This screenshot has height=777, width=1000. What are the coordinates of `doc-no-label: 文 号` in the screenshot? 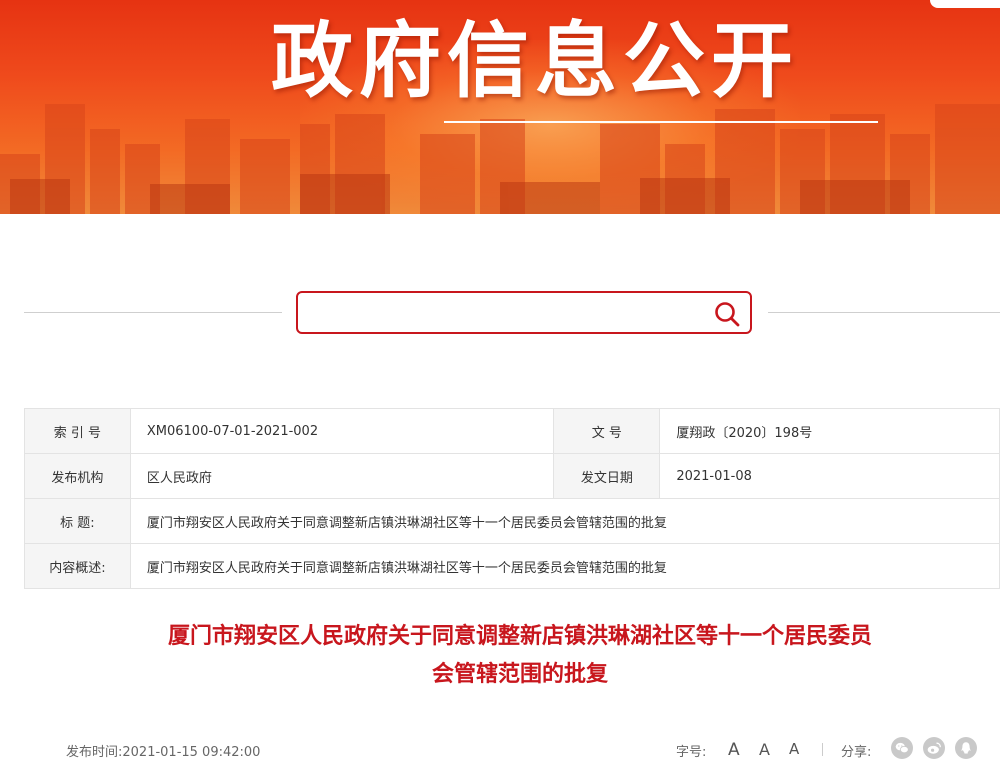 It's located at (607, 431).